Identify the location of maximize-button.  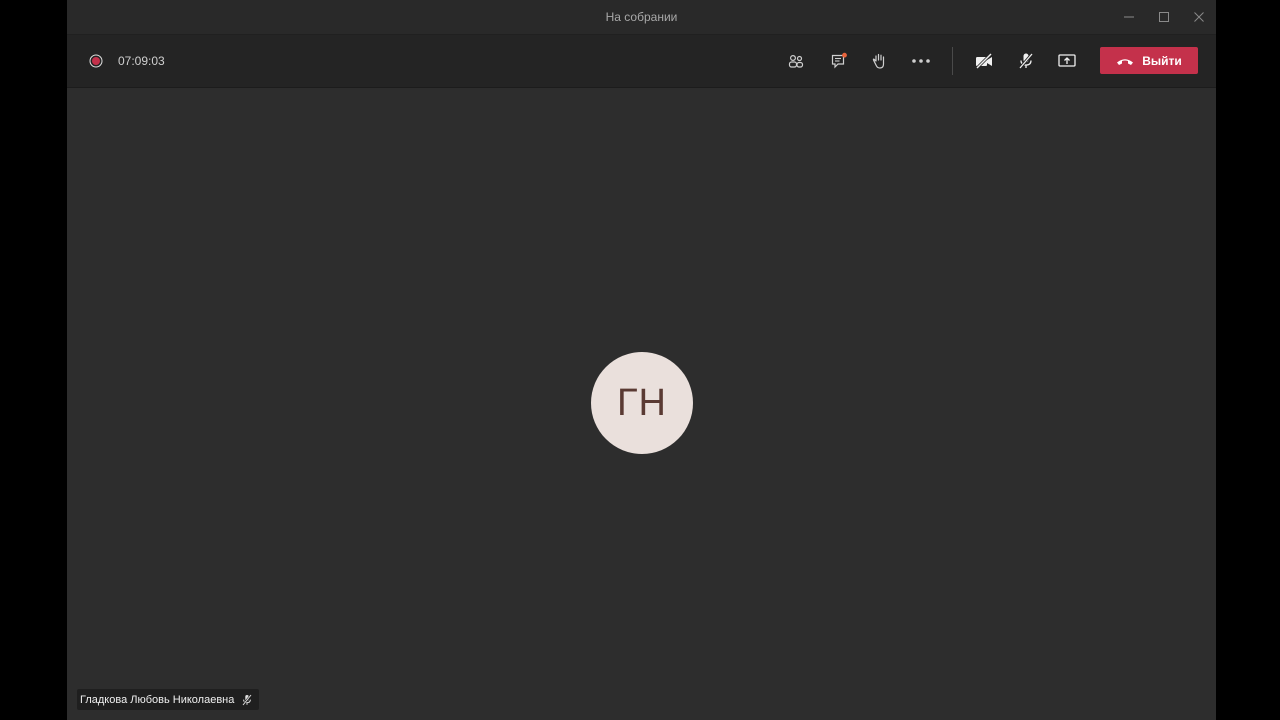
(1164, 17).